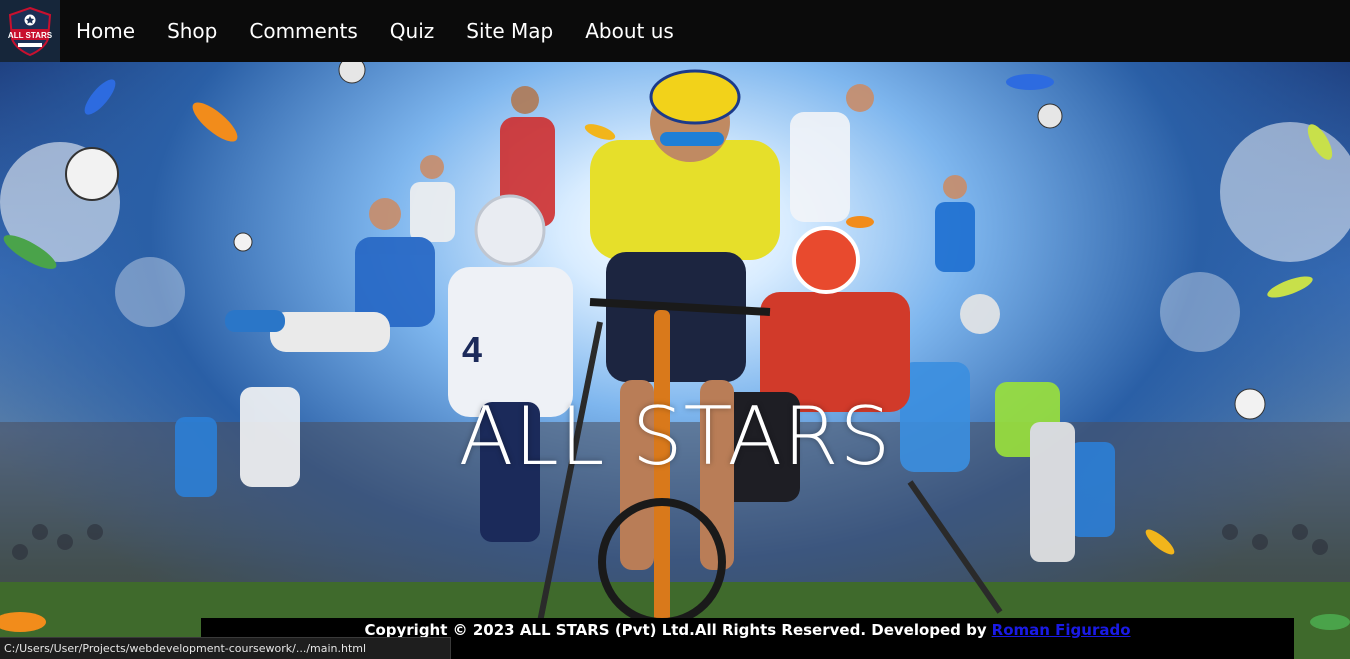 This screenshot has height=659, width=1350. What do you see at coordinates (105, 31) in the screenshot?
I see `nav-link-home: Home` at bounding box center [105, 31].